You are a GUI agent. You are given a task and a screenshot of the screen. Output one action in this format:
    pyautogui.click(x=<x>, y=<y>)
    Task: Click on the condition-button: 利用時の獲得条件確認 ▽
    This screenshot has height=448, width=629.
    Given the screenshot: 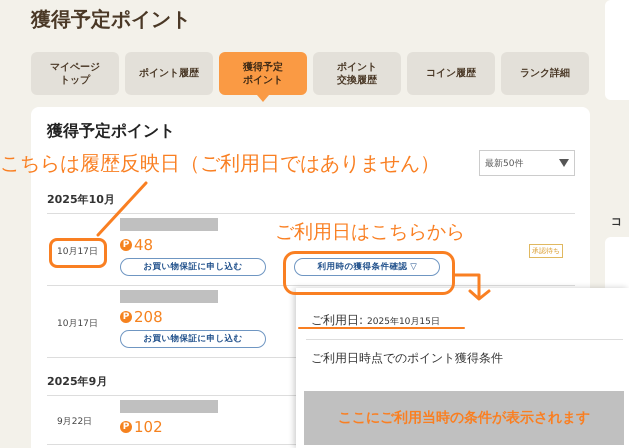 What is the action you would take?
    pyautogui.click(x=367, y=267)
    